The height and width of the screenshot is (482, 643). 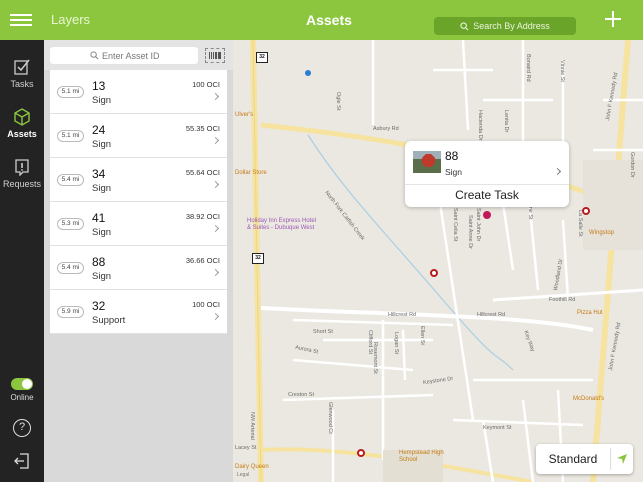 What do you see at coordinates (506, 121) in the screenshot?
I see `street-label: Lenita Dr` at bounding box center [506, 121].